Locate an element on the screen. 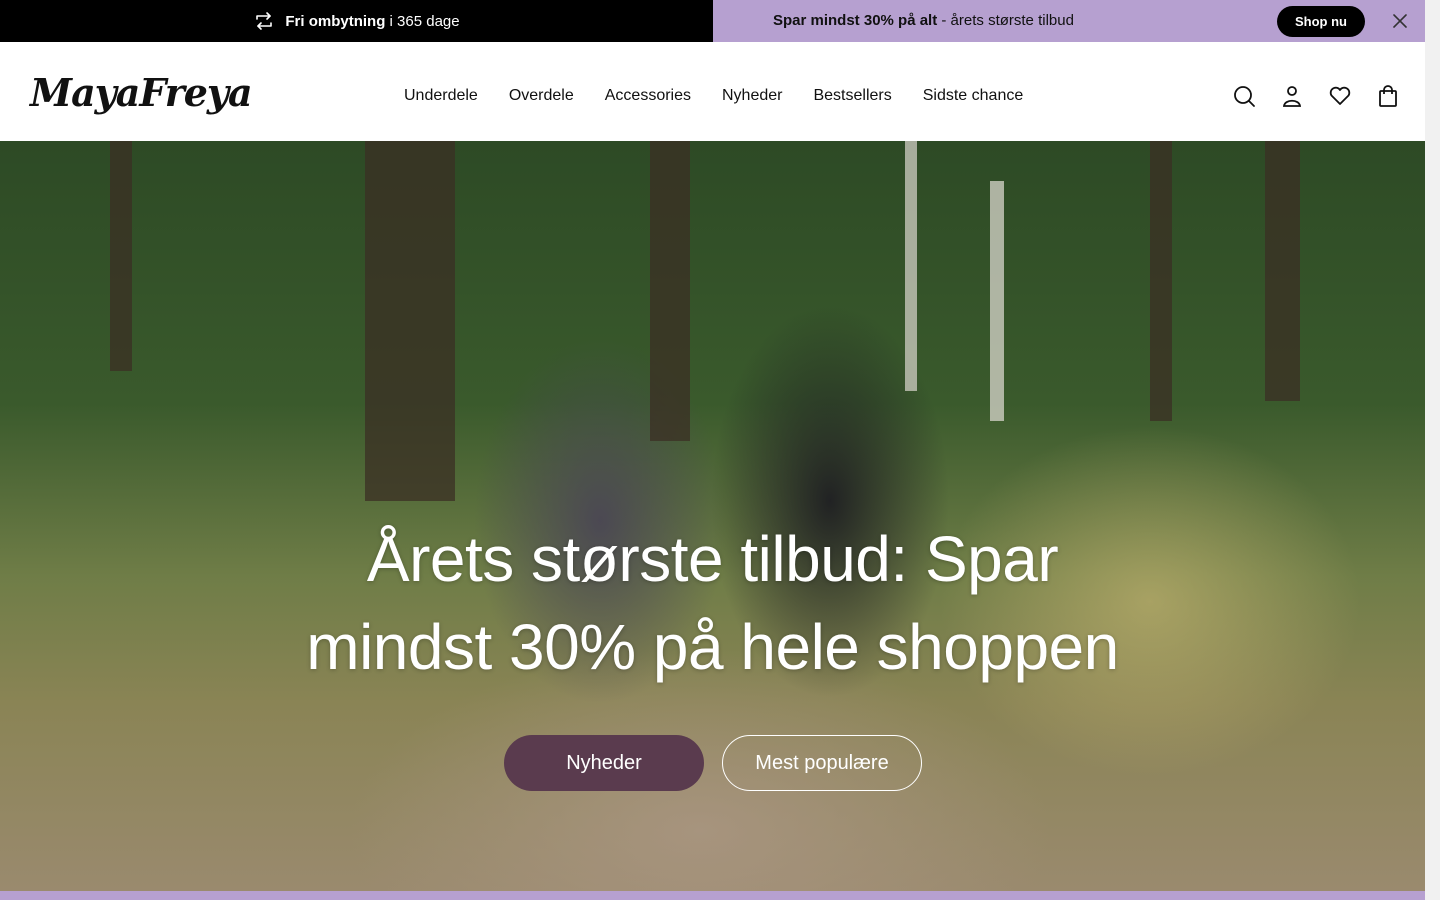 The image size is (1440, 900). brand-logo: MayaFreya is located at coordinates (141, 92).